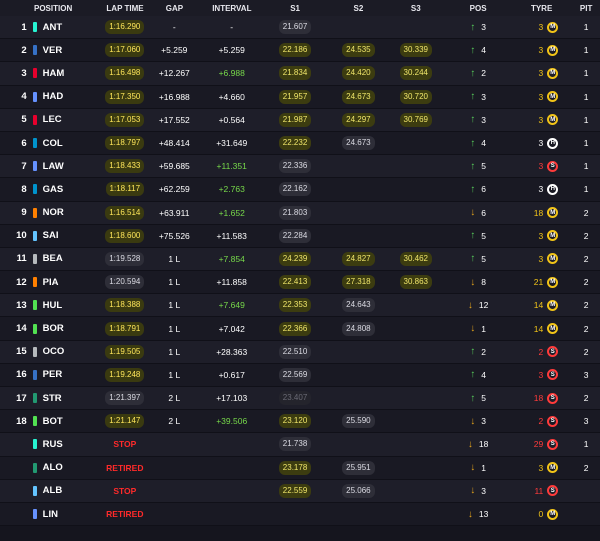  I want to click on position: 16, so click(21, 375).